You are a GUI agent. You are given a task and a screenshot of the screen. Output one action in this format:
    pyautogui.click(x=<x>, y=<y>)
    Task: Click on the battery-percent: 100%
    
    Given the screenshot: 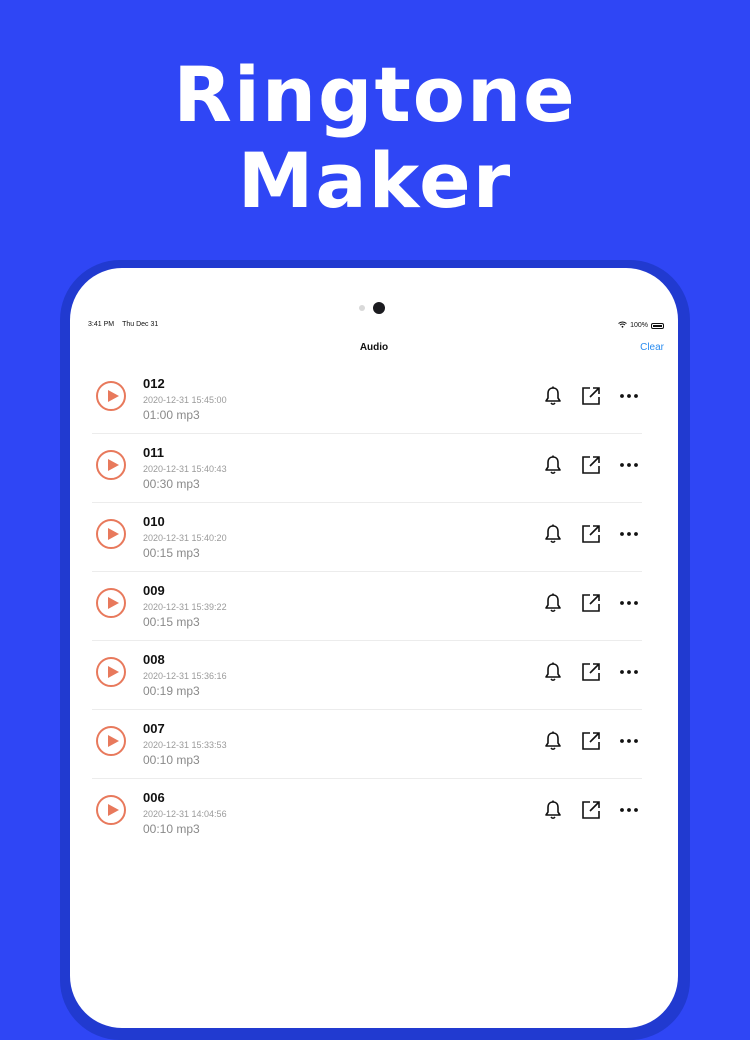 What is the action you would take?
    pyautogui.click(x=639, y=325)
    